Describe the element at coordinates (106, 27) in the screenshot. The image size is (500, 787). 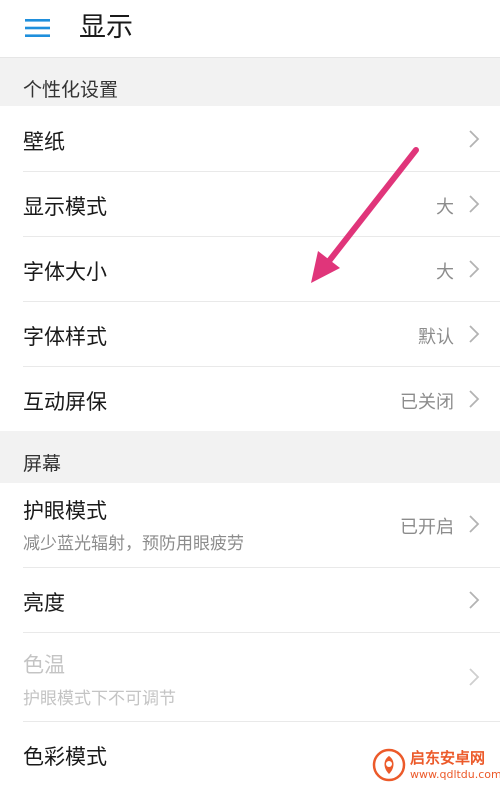
I see `page-title: 显示` at that location.